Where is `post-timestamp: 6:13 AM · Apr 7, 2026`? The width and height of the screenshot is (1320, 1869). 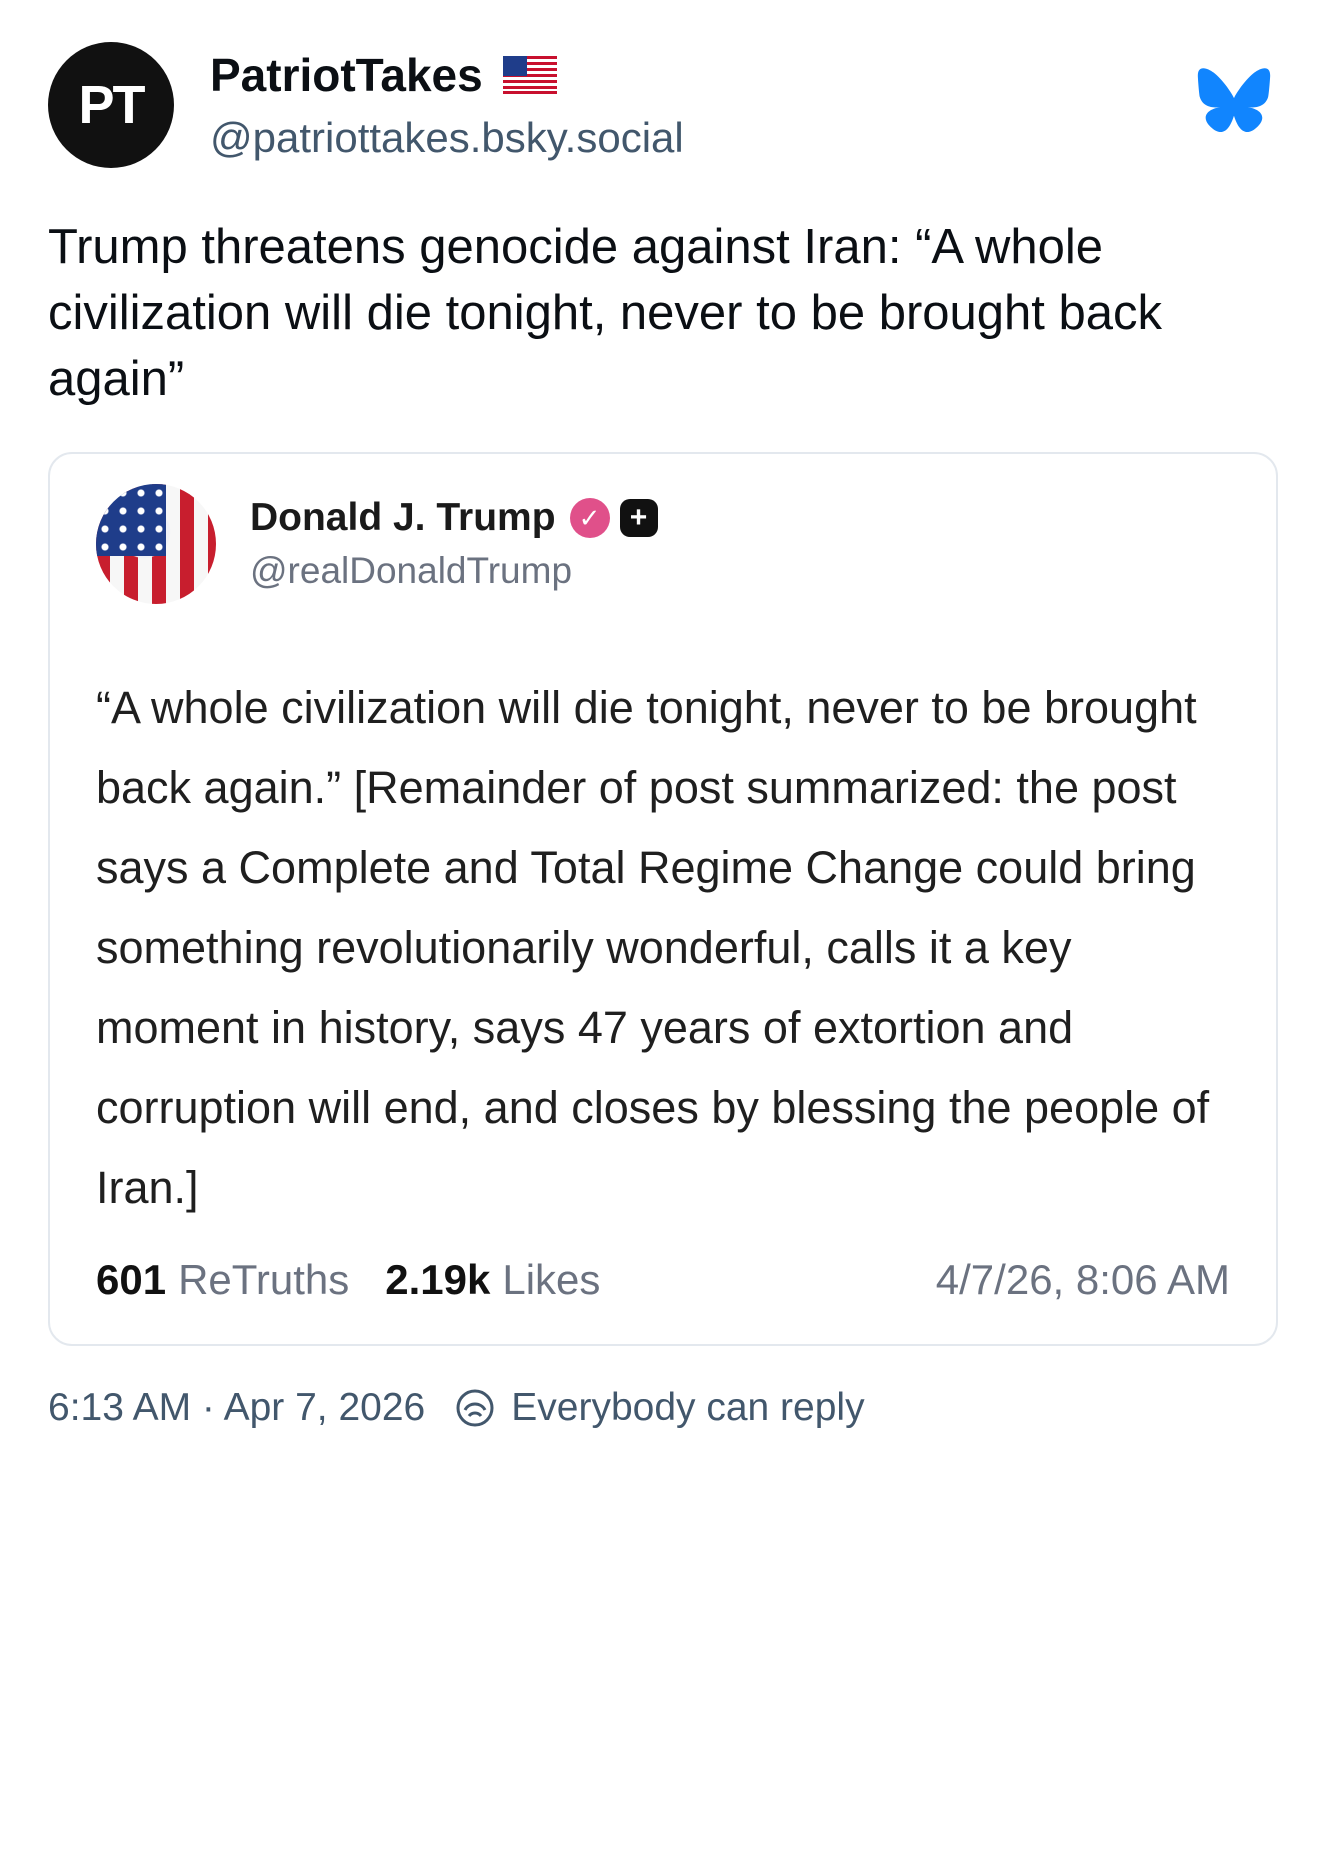 post-timestamp: 6:13 AM · Apr 7, 2026 is located at coordinates (236, 1408).